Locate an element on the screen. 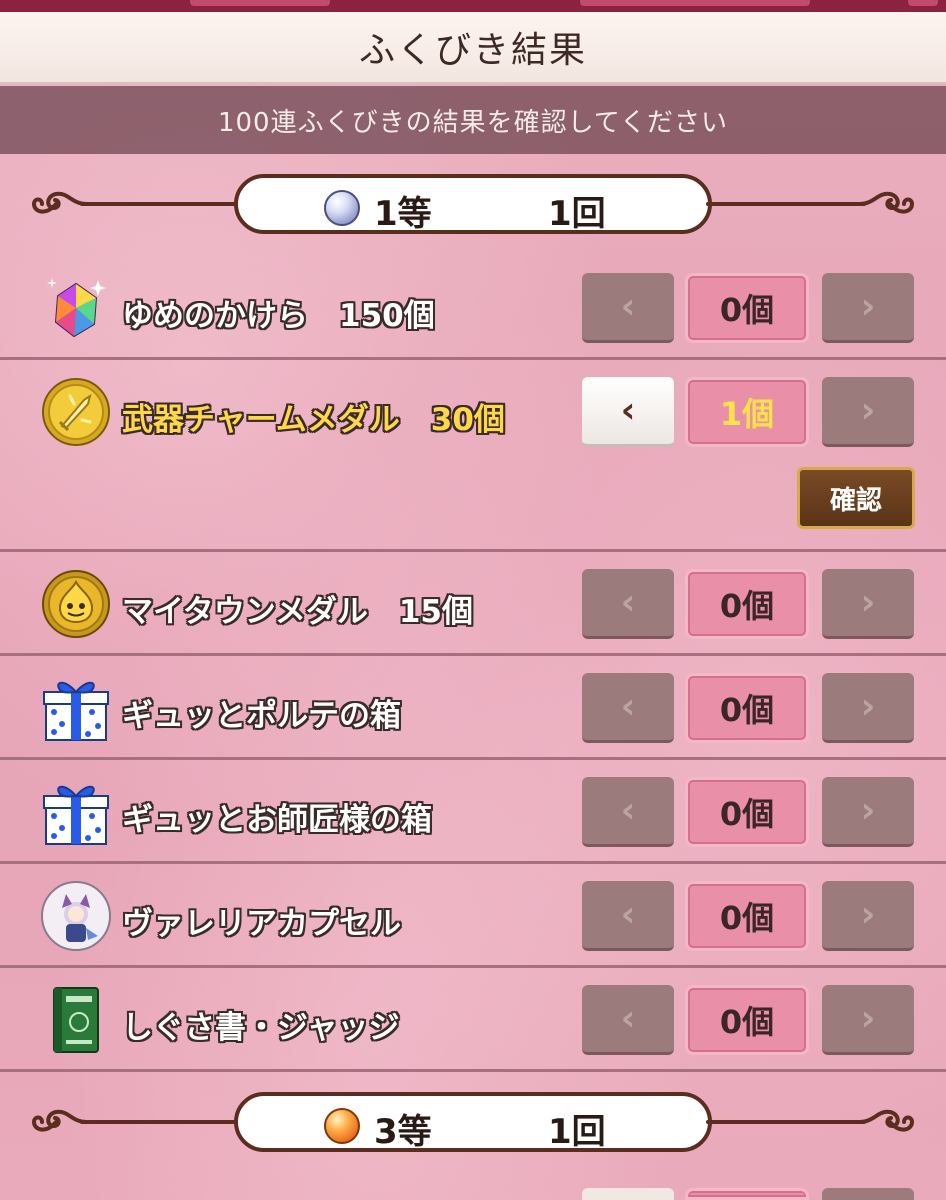 Image resolution: width=946 pixels, height=1200 pixels. list-item: ヴァレリアカプセル ‹ 0個 › is located at coordinates (473, 916).